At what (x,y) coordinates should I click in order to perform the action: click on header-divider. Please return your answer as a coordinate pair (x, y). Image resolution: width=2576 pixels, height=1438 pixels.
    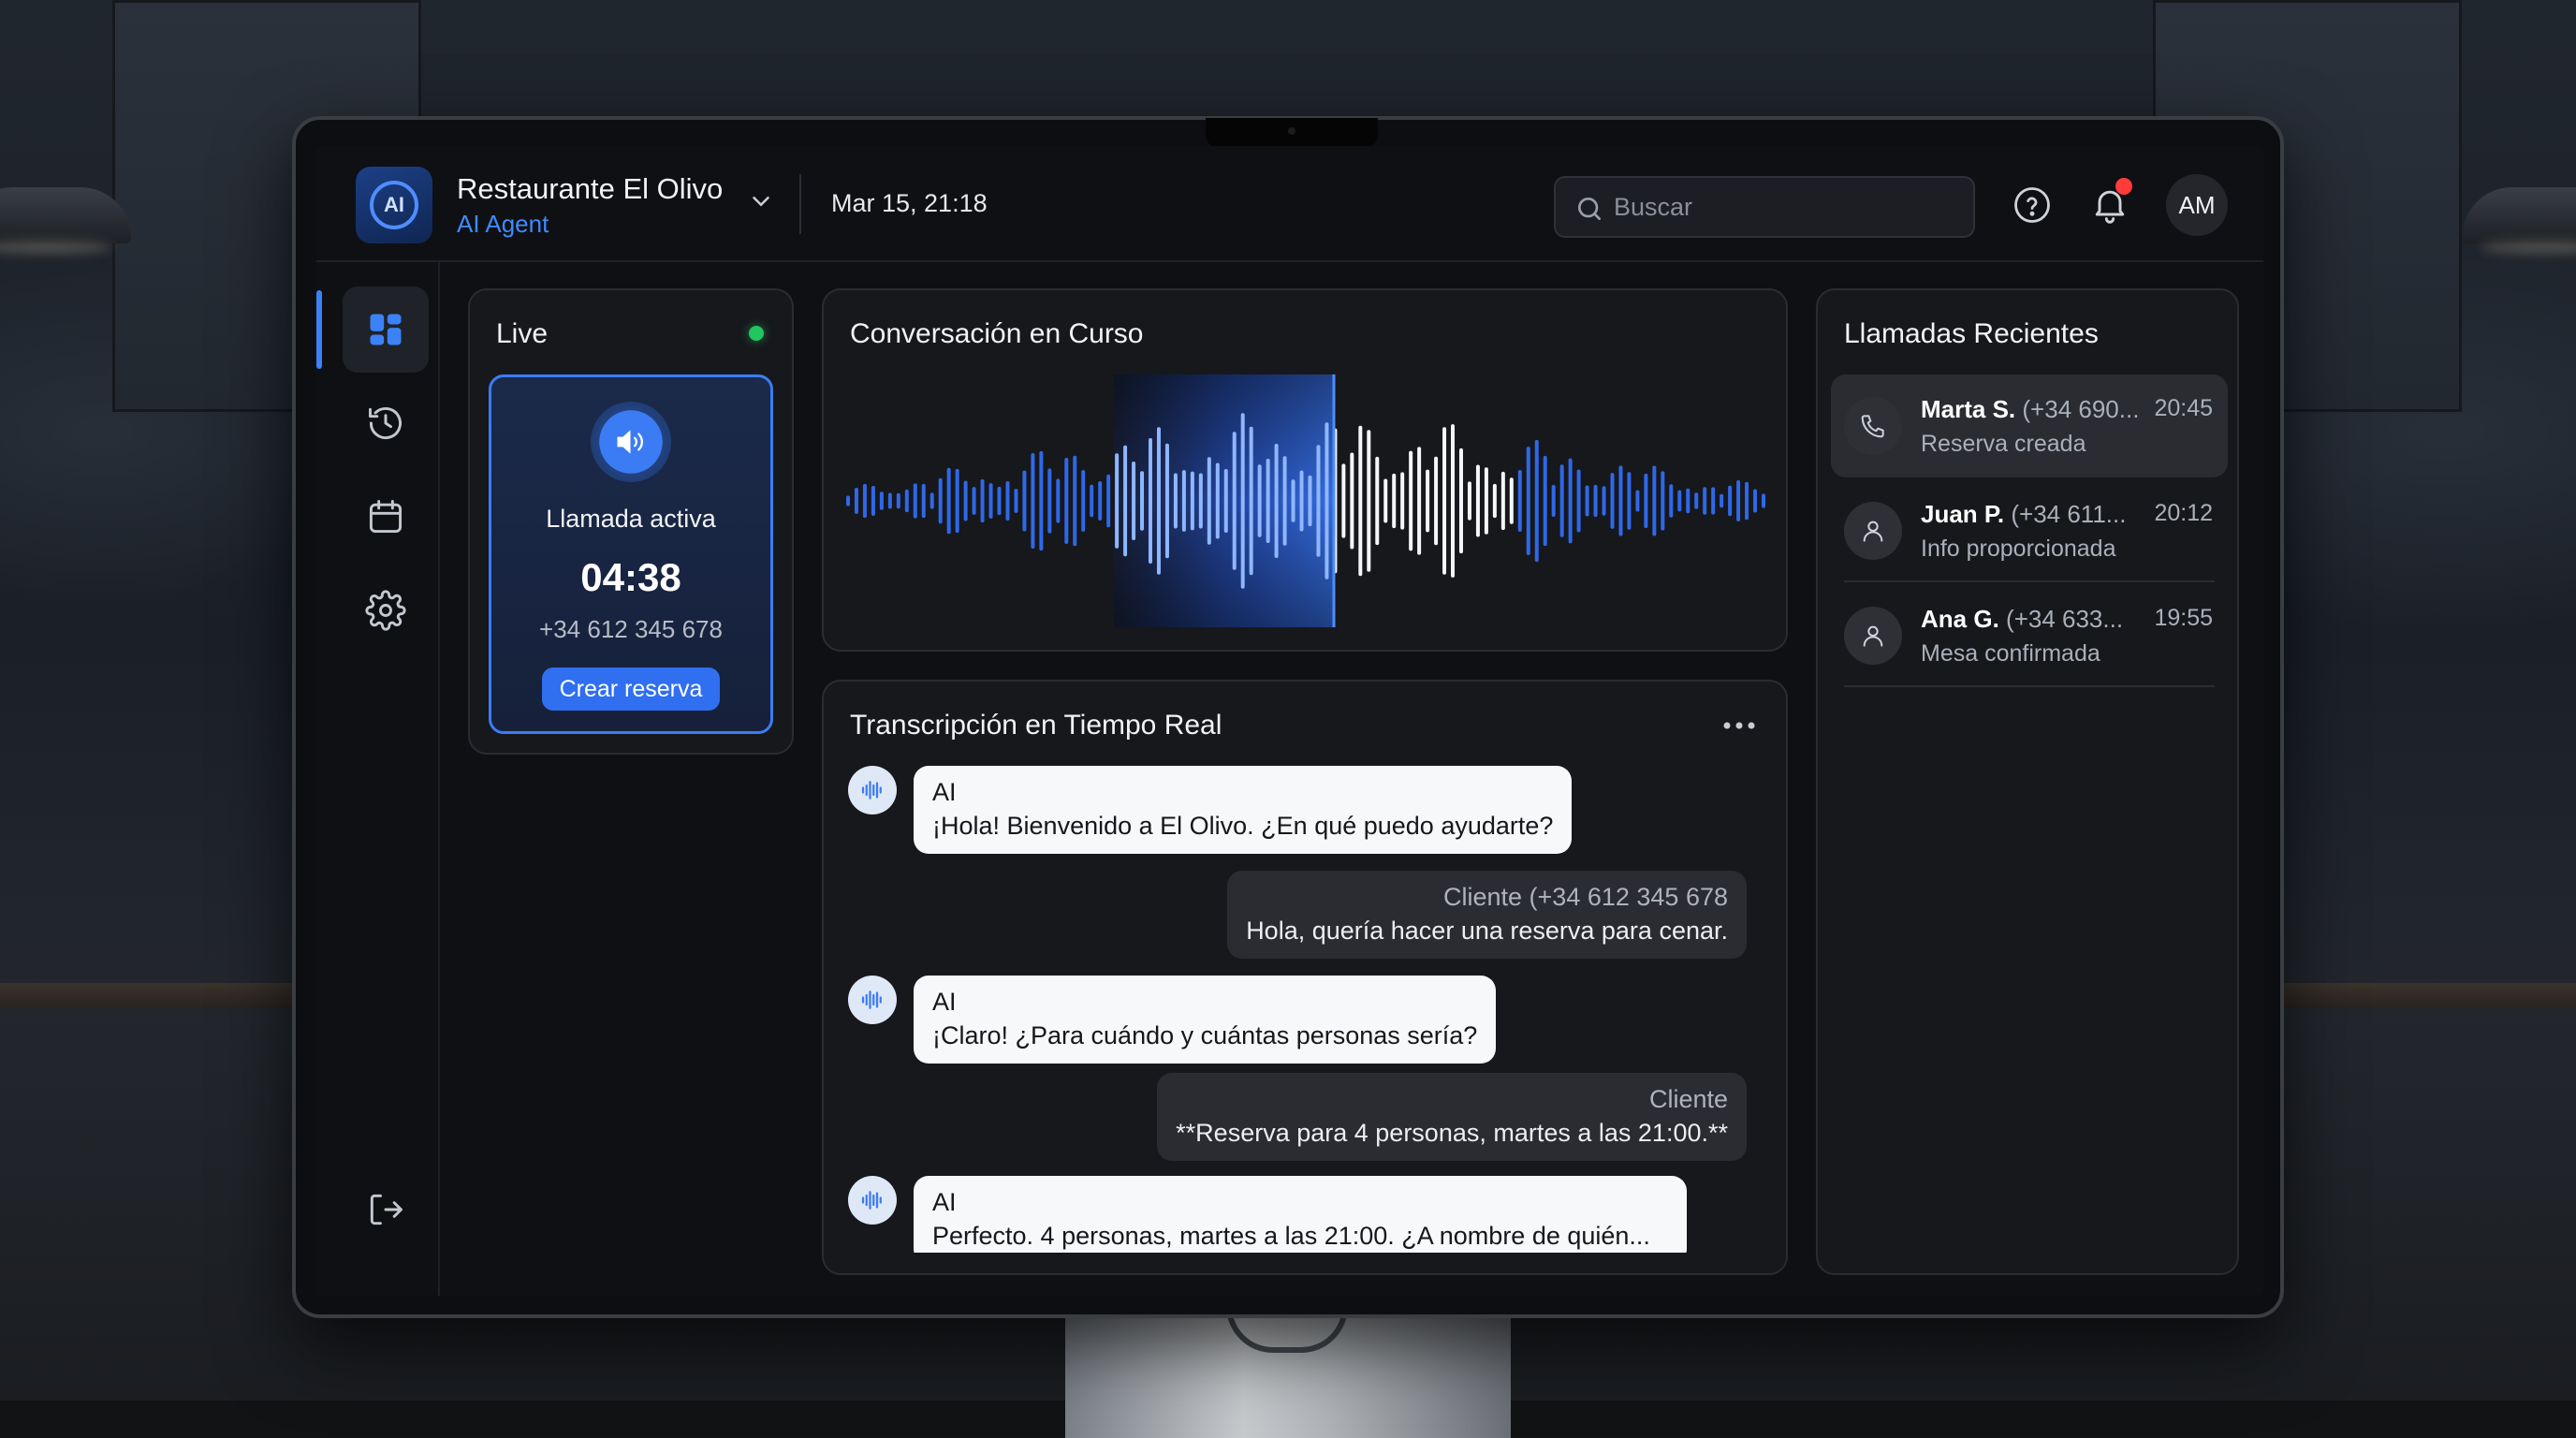
    Looking at the image, I should click on (800, 204).